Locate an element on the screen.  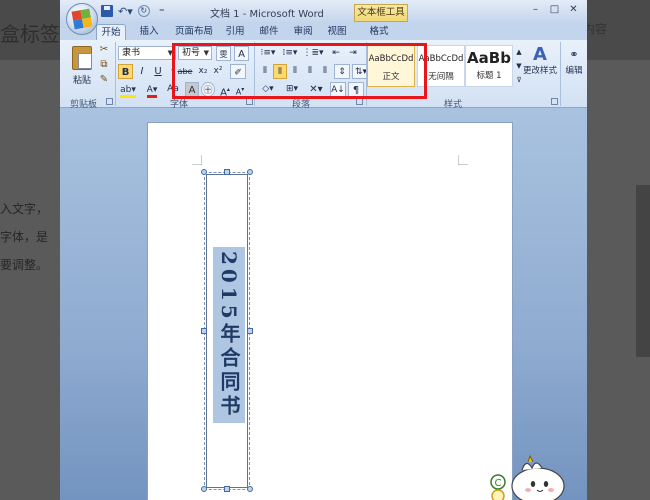
font-color-button: A▾ is located at coordinates (152, 90).